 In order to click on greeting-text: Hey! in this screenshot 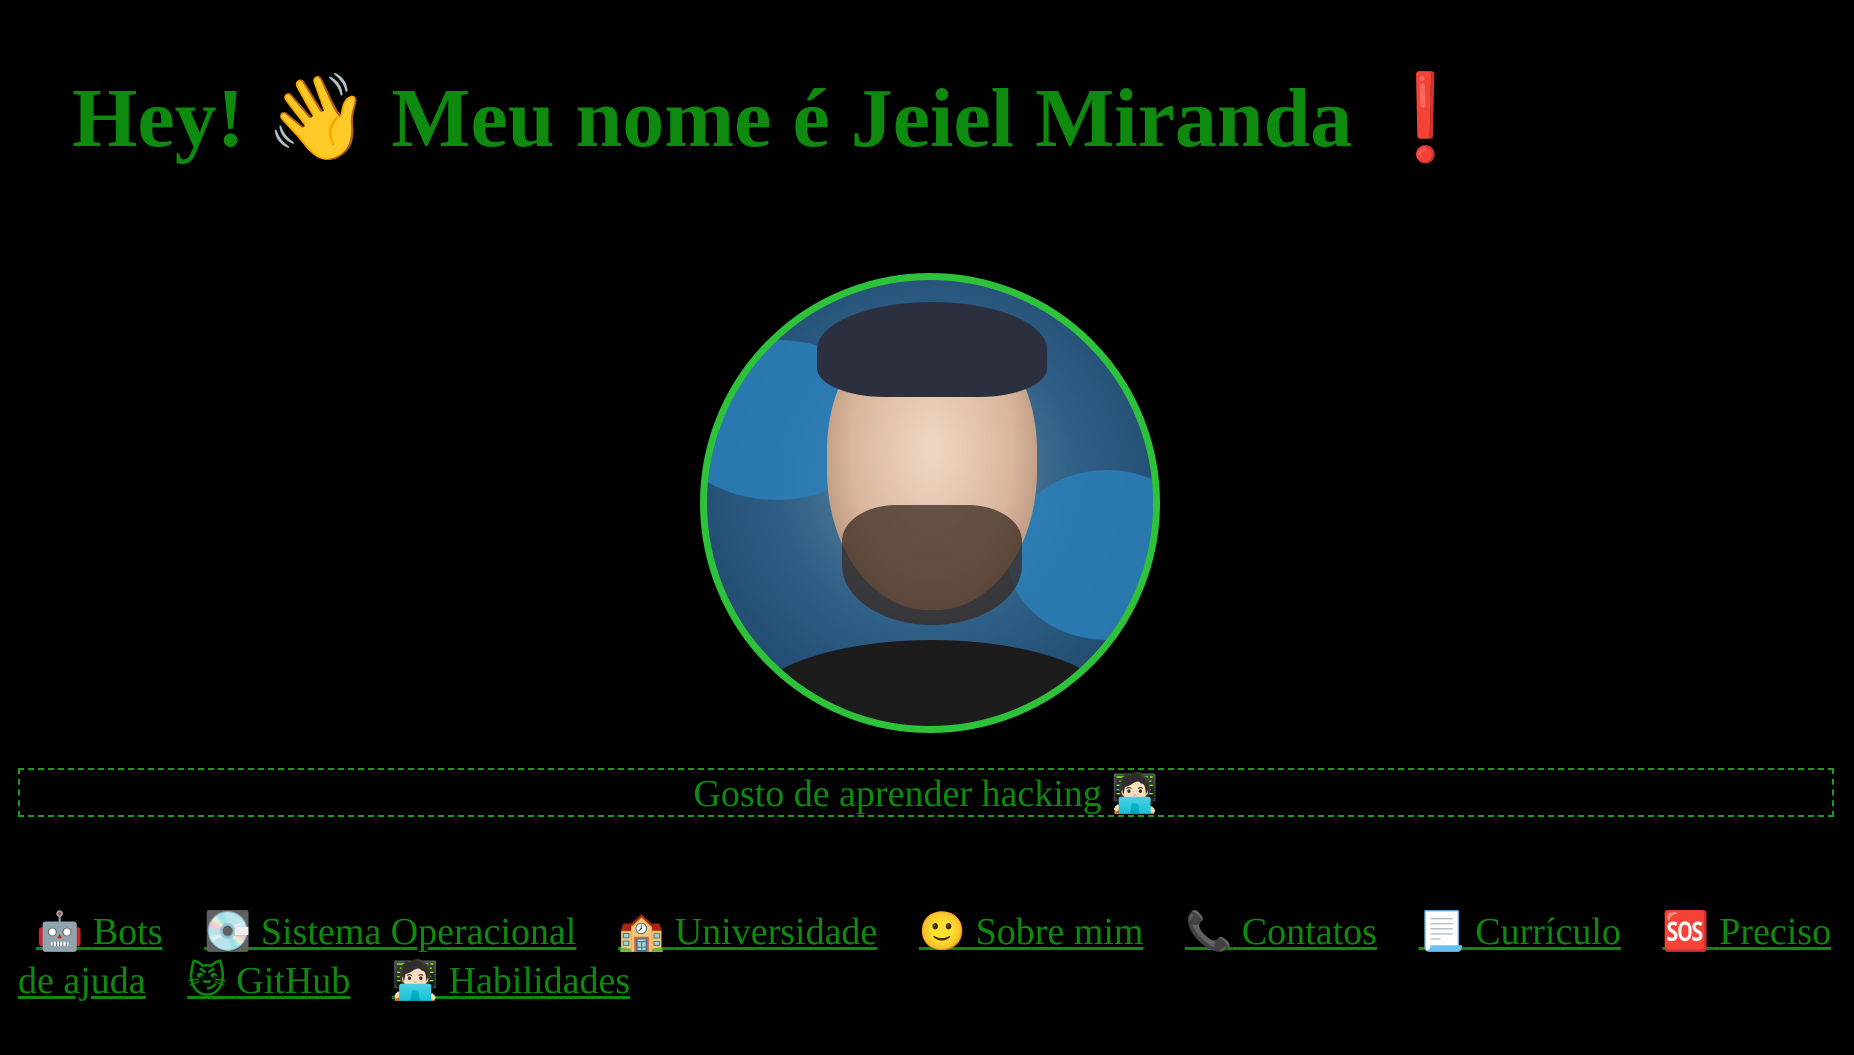, I will do `click(158, 118)`.